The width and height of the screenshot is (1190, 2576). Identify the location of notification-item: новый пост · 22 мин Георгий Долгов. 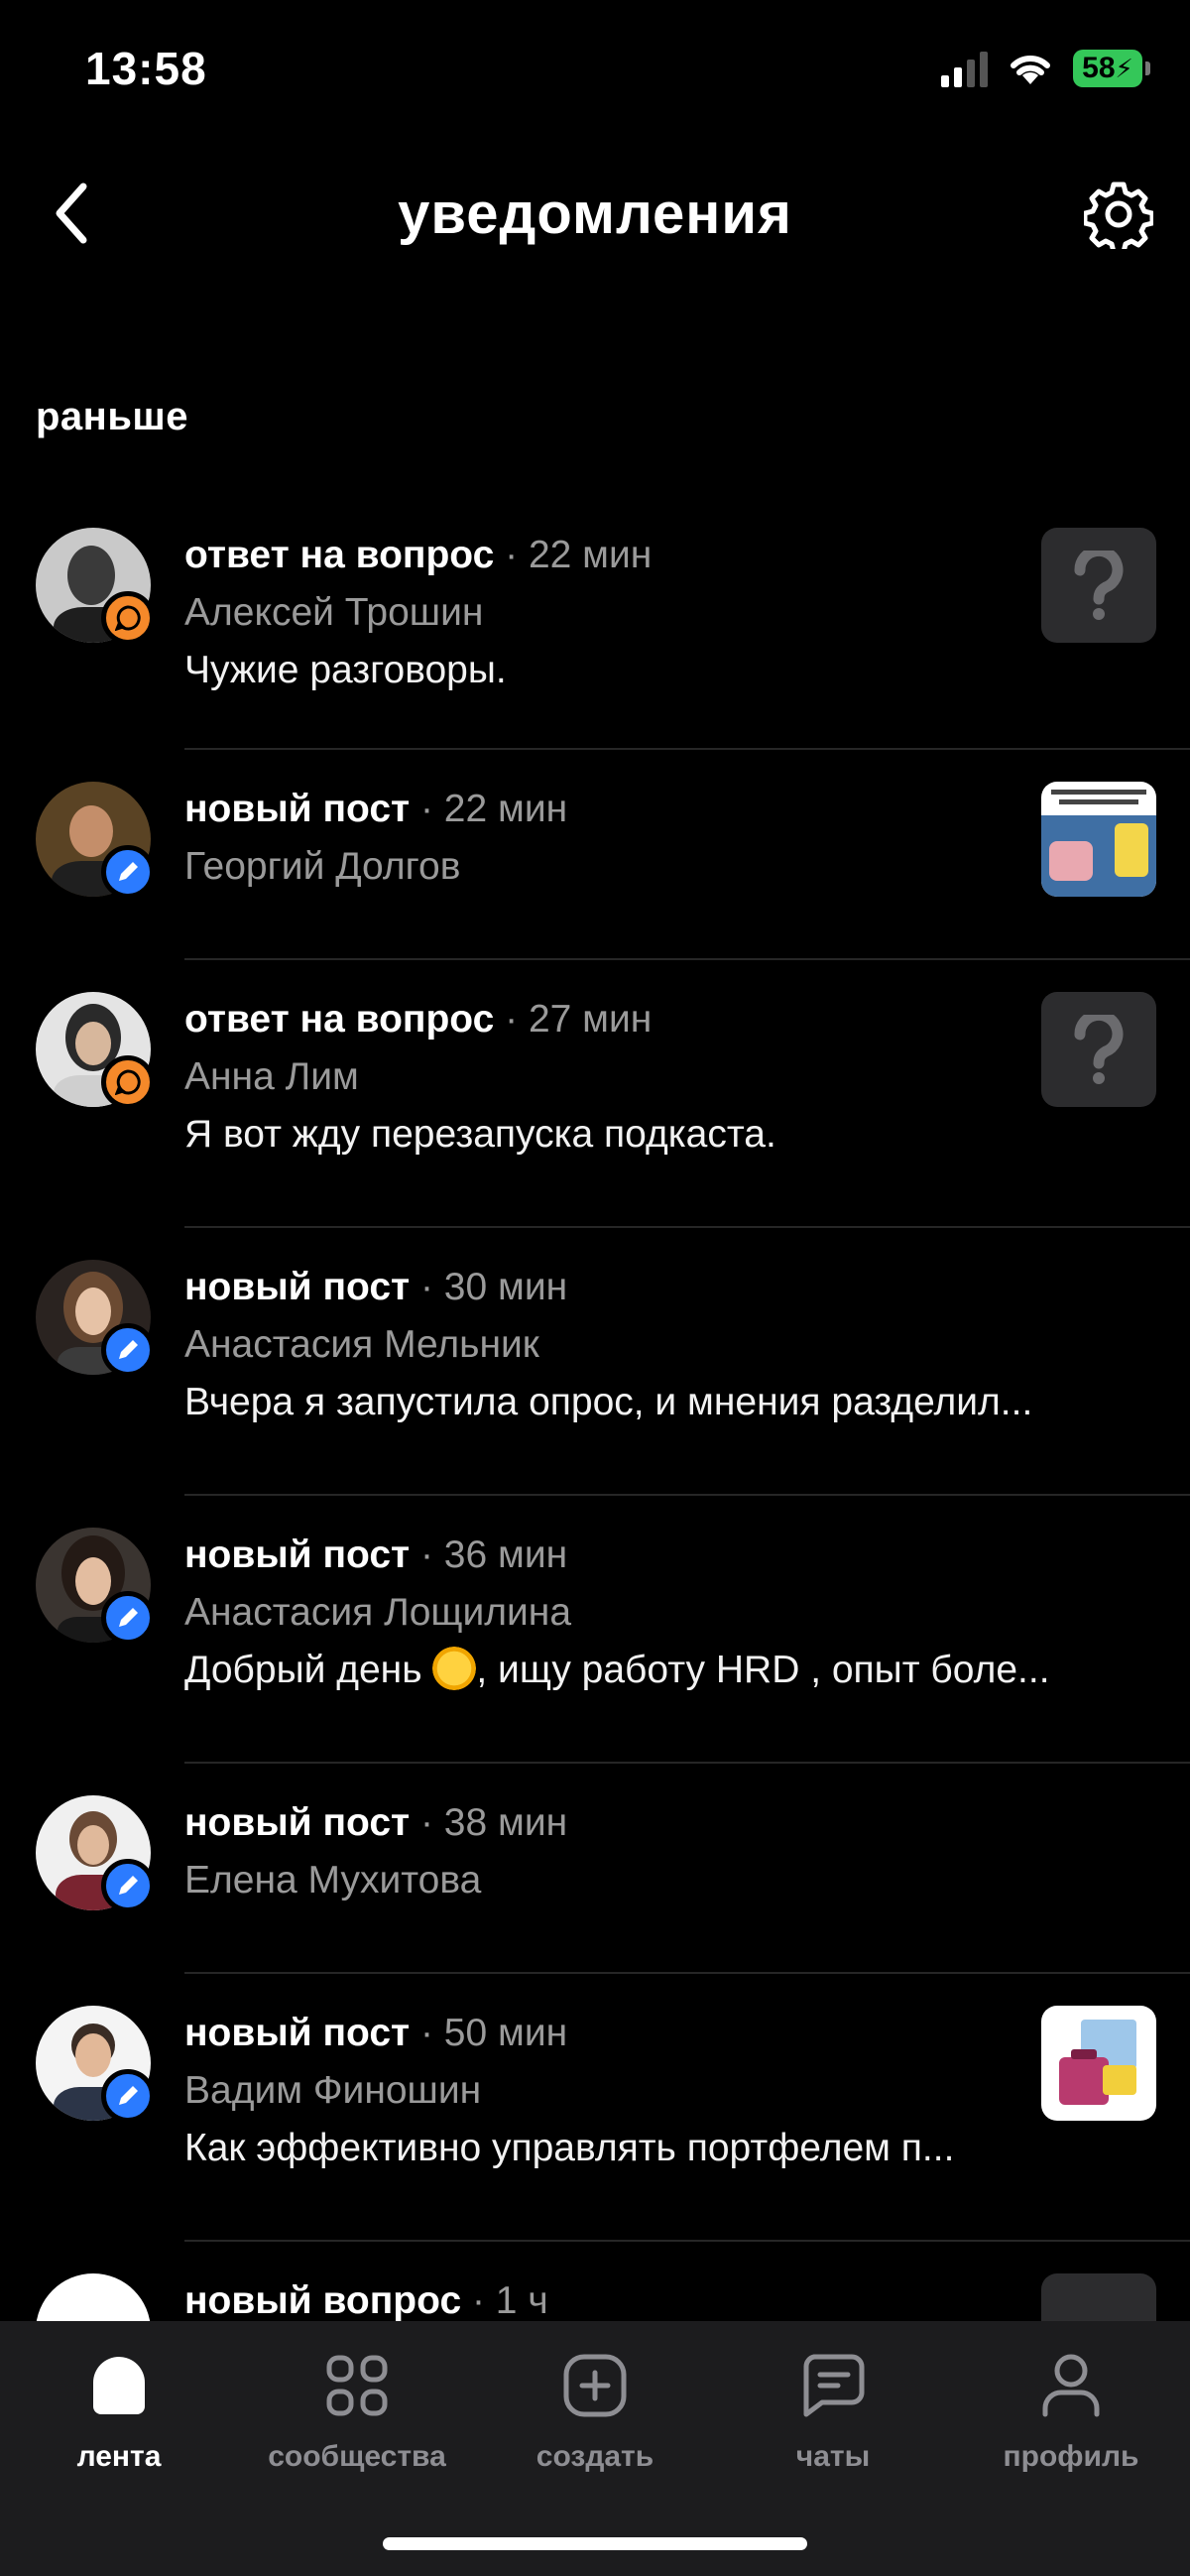
(595, 855).